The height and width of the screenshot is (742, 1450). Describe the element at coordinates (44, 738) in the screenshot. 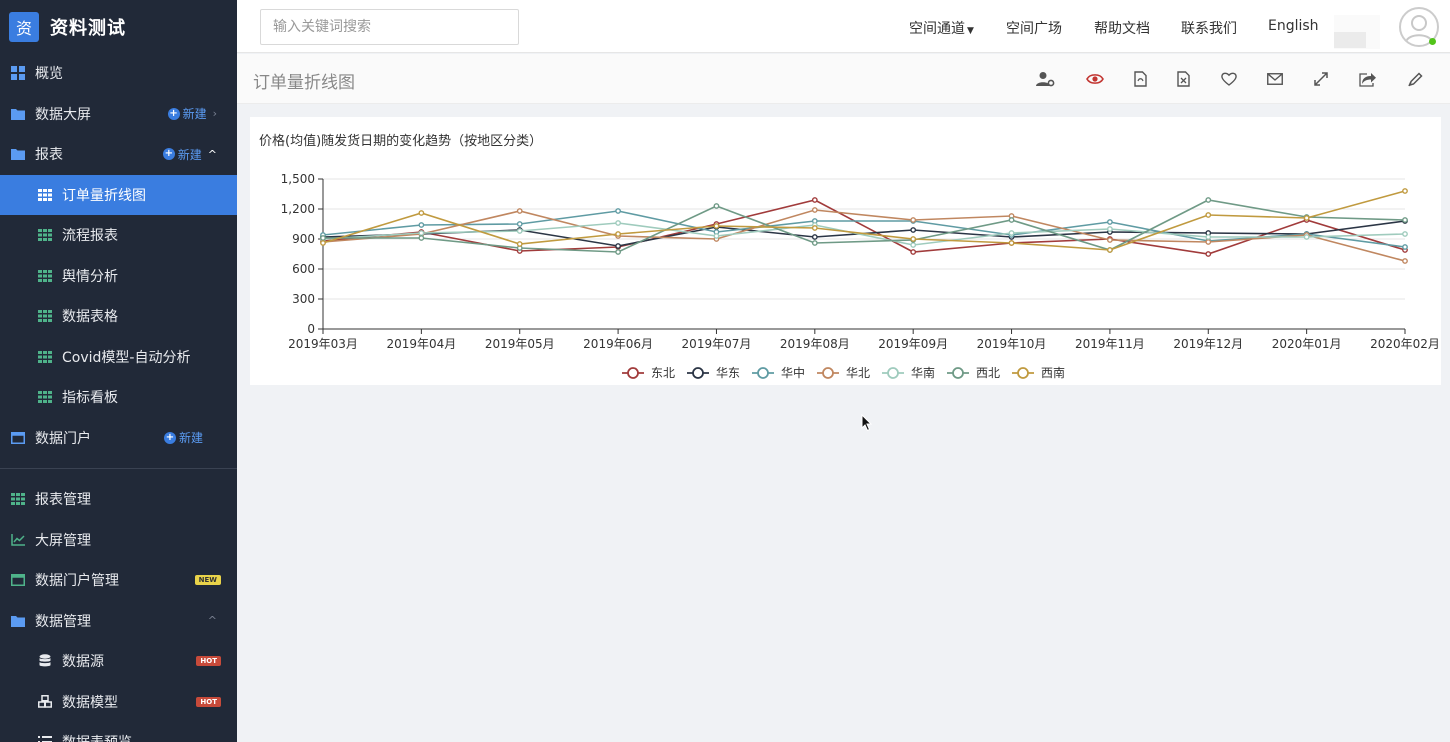

I see `list-icon` at that location.